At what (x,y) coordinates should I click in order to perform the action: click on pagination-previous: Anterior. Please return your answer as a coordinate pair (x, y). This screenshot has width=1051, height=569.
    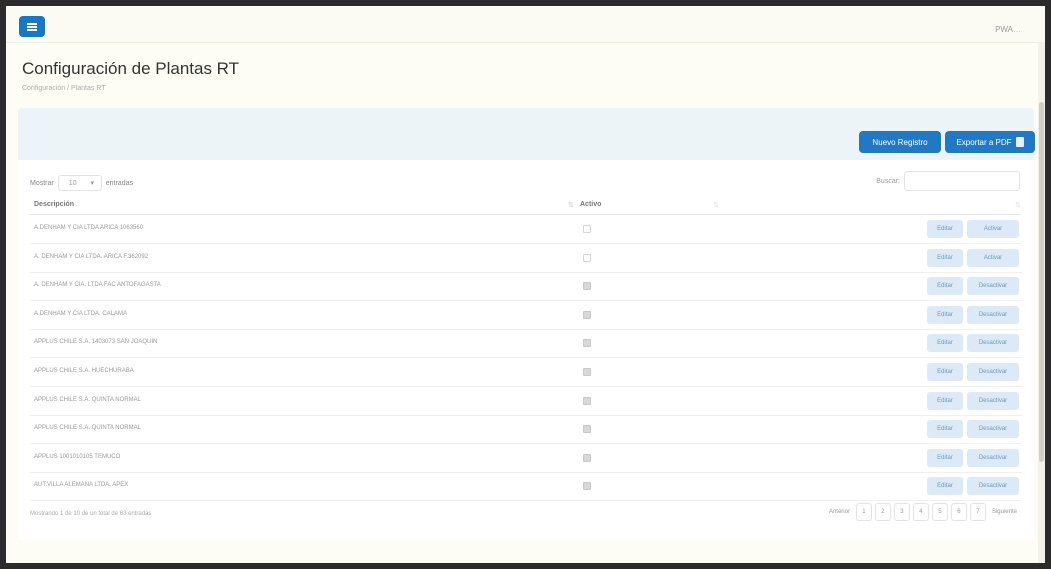
    Looking at the image, I should click on (839, 512).